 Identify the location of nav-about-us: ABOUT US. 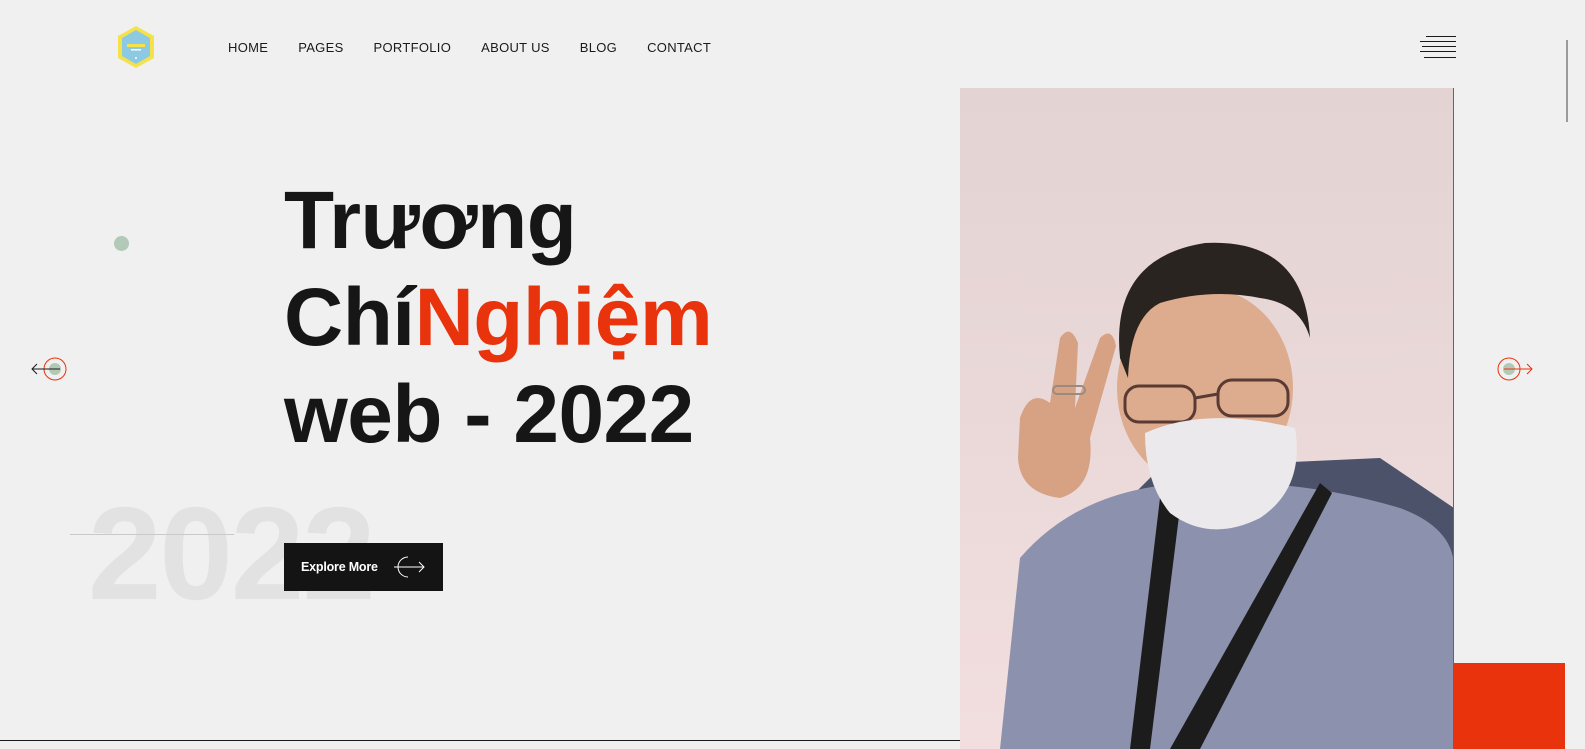
(515, 47).